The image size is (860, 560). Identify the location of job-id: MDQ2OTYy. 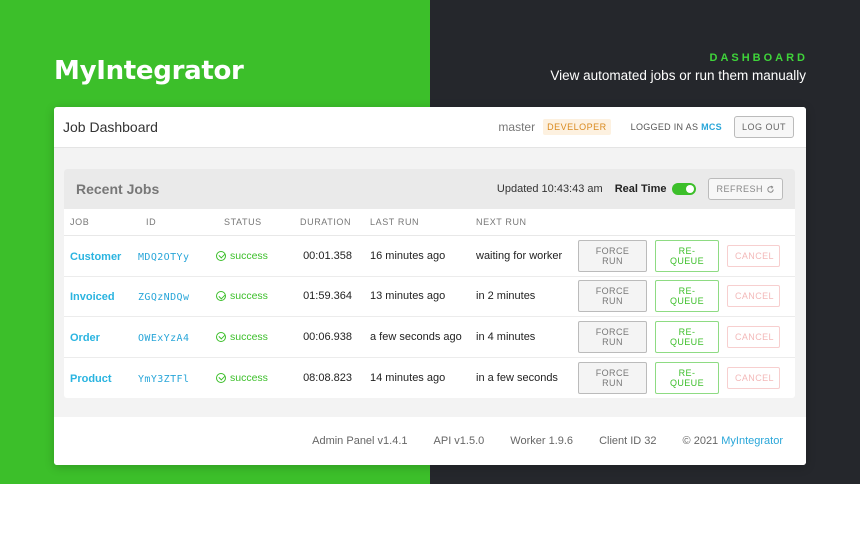
(164, 257).